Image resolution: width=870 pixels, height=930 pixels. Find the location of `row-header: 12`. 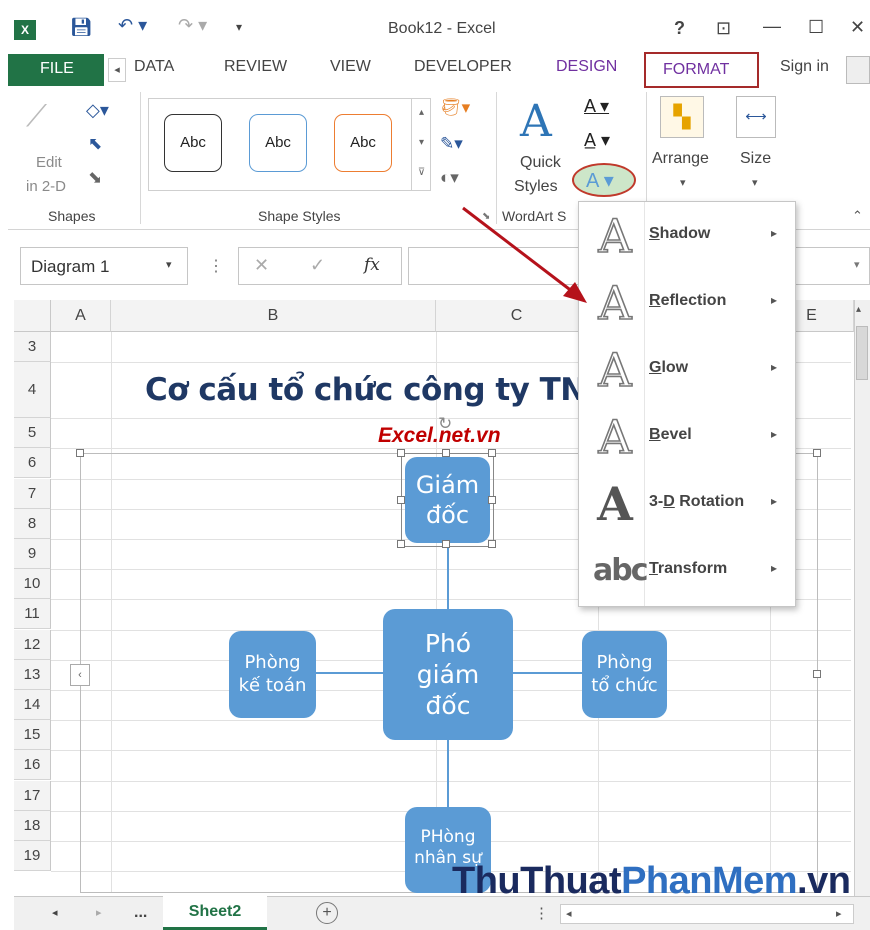

row-header: 12 is located at coordinates (32, 645).